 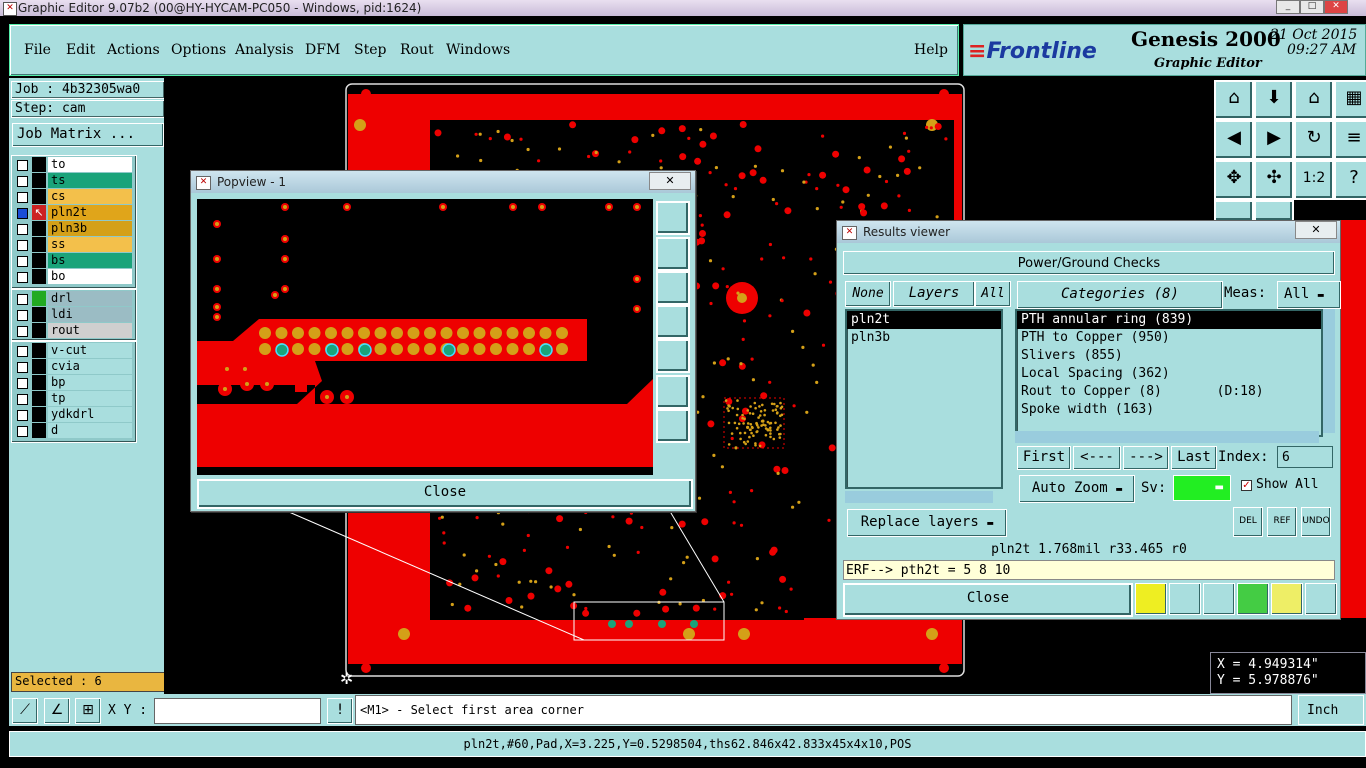 I want to click on menu-analysis: Analysis, so click(x=264, y=50).